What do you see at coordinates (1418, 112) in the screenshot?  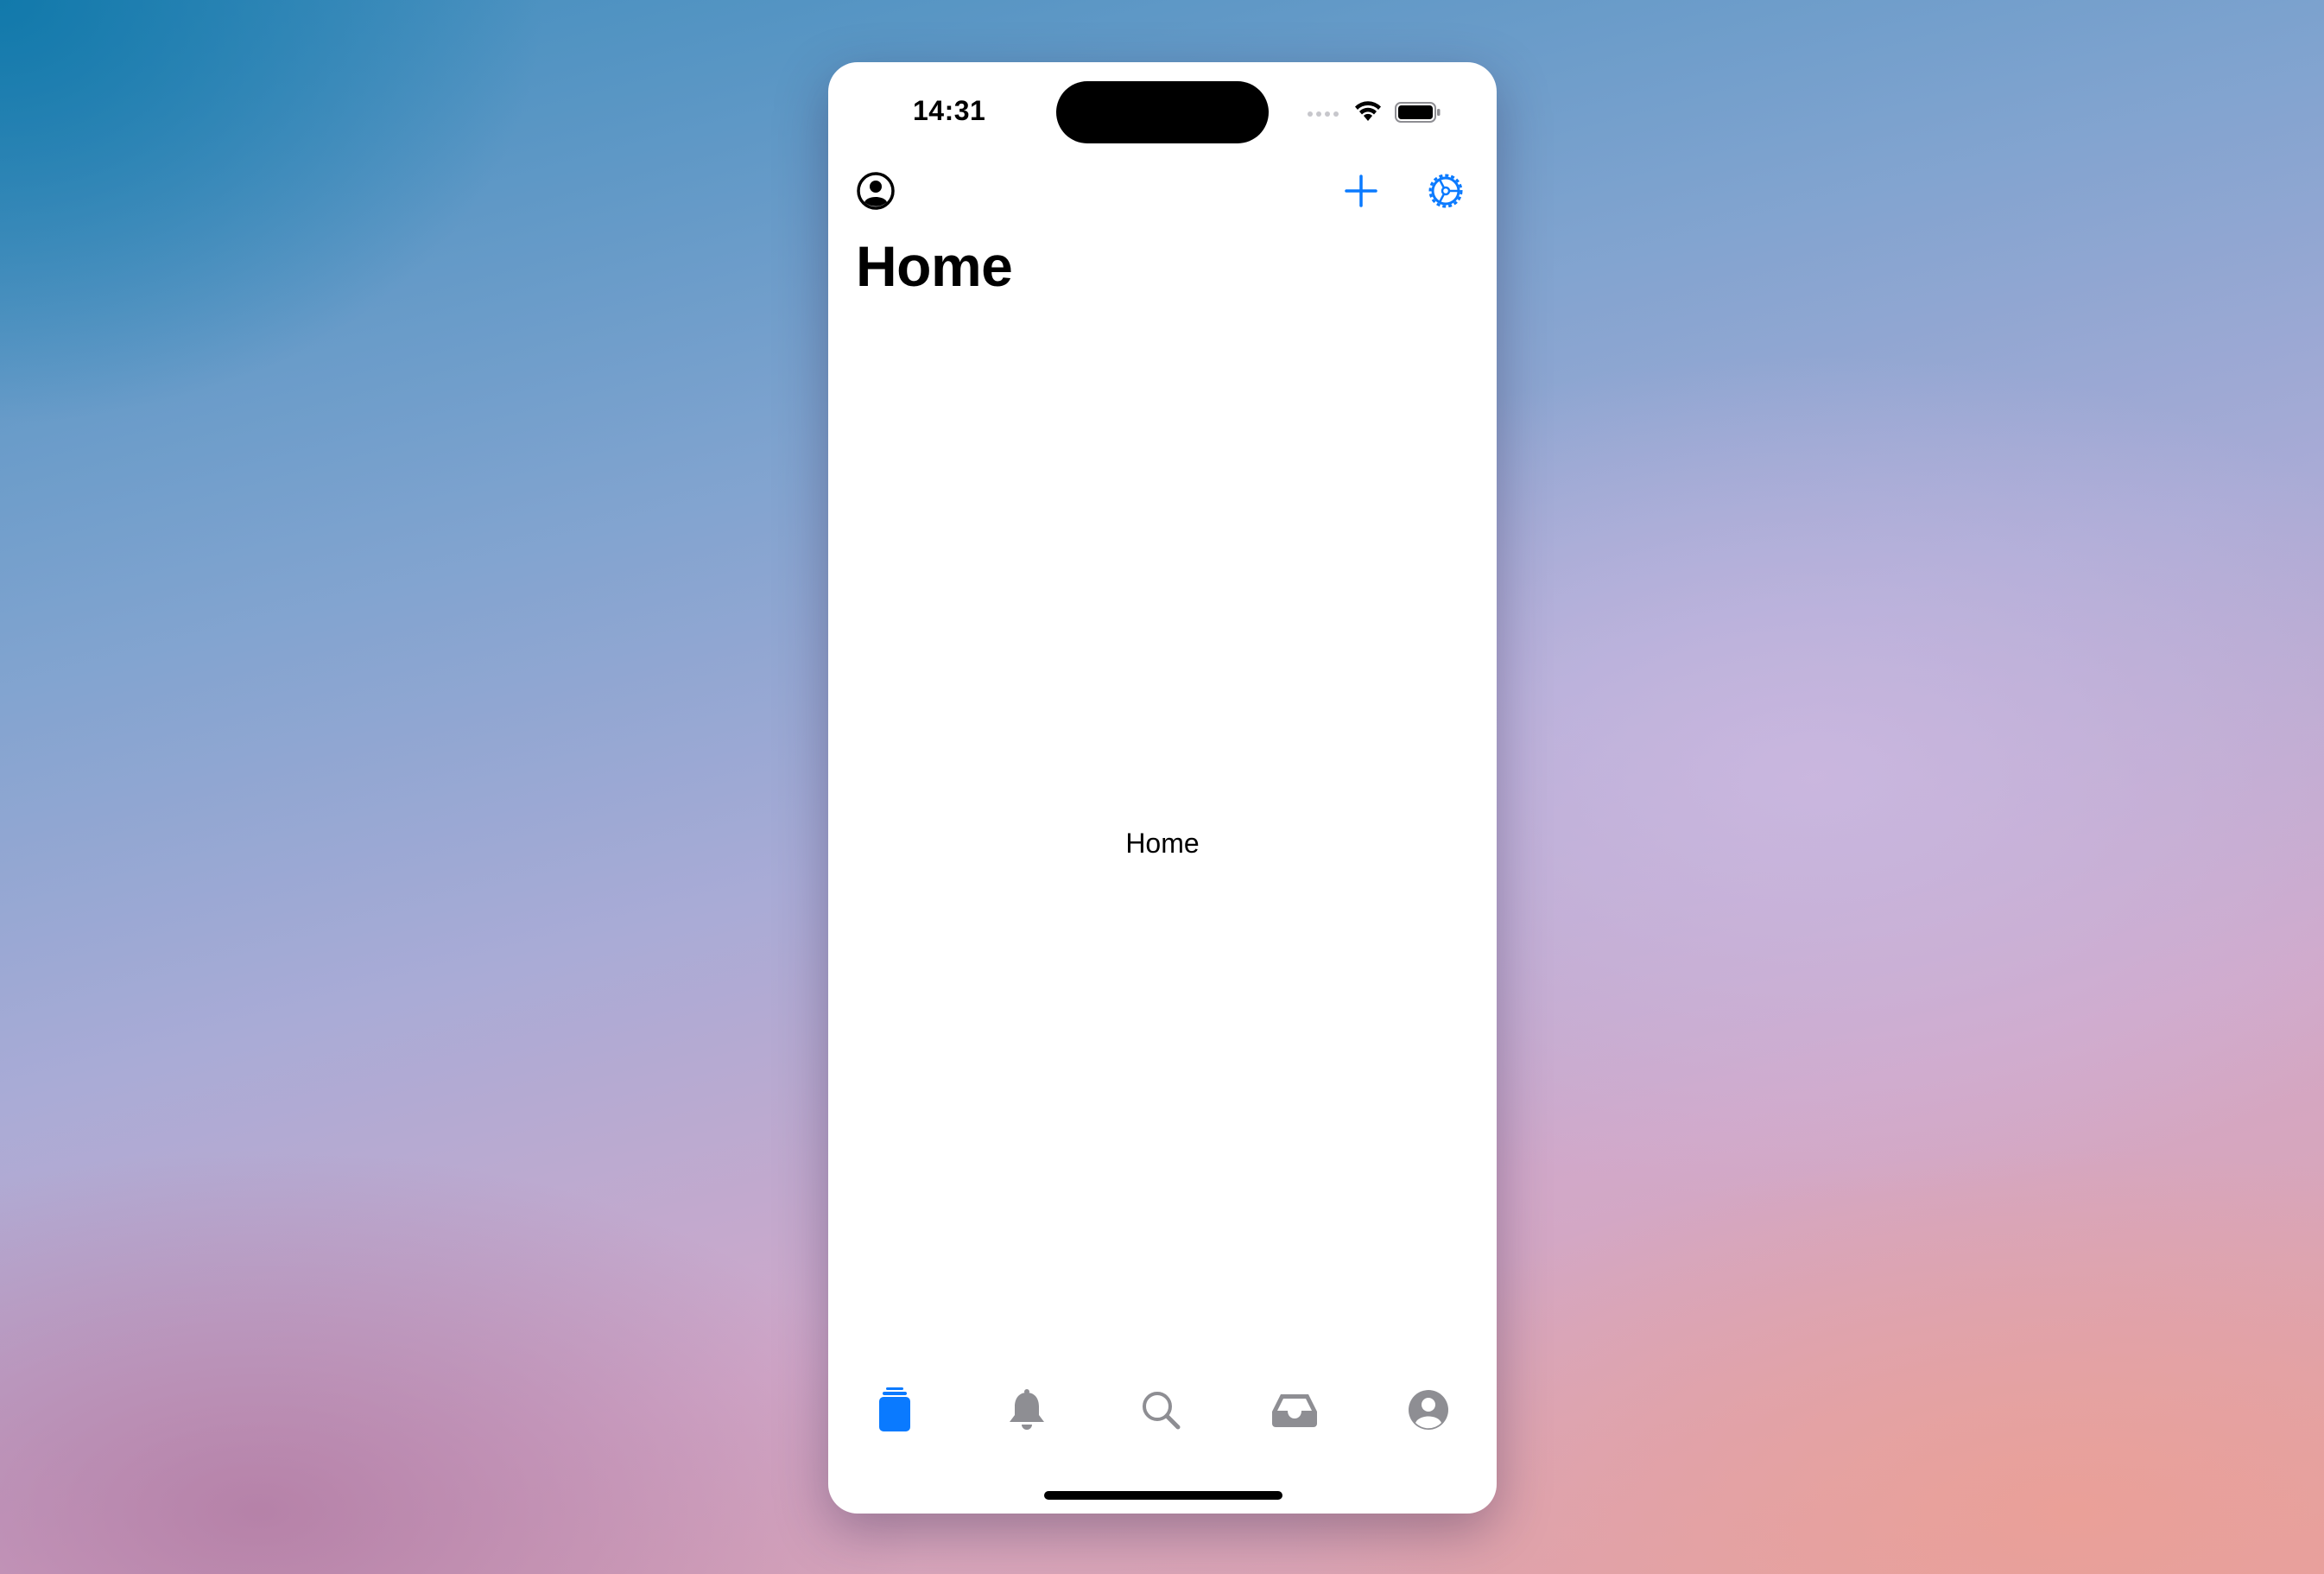 I see `battery-icon` at bounding box center [1418, 112].